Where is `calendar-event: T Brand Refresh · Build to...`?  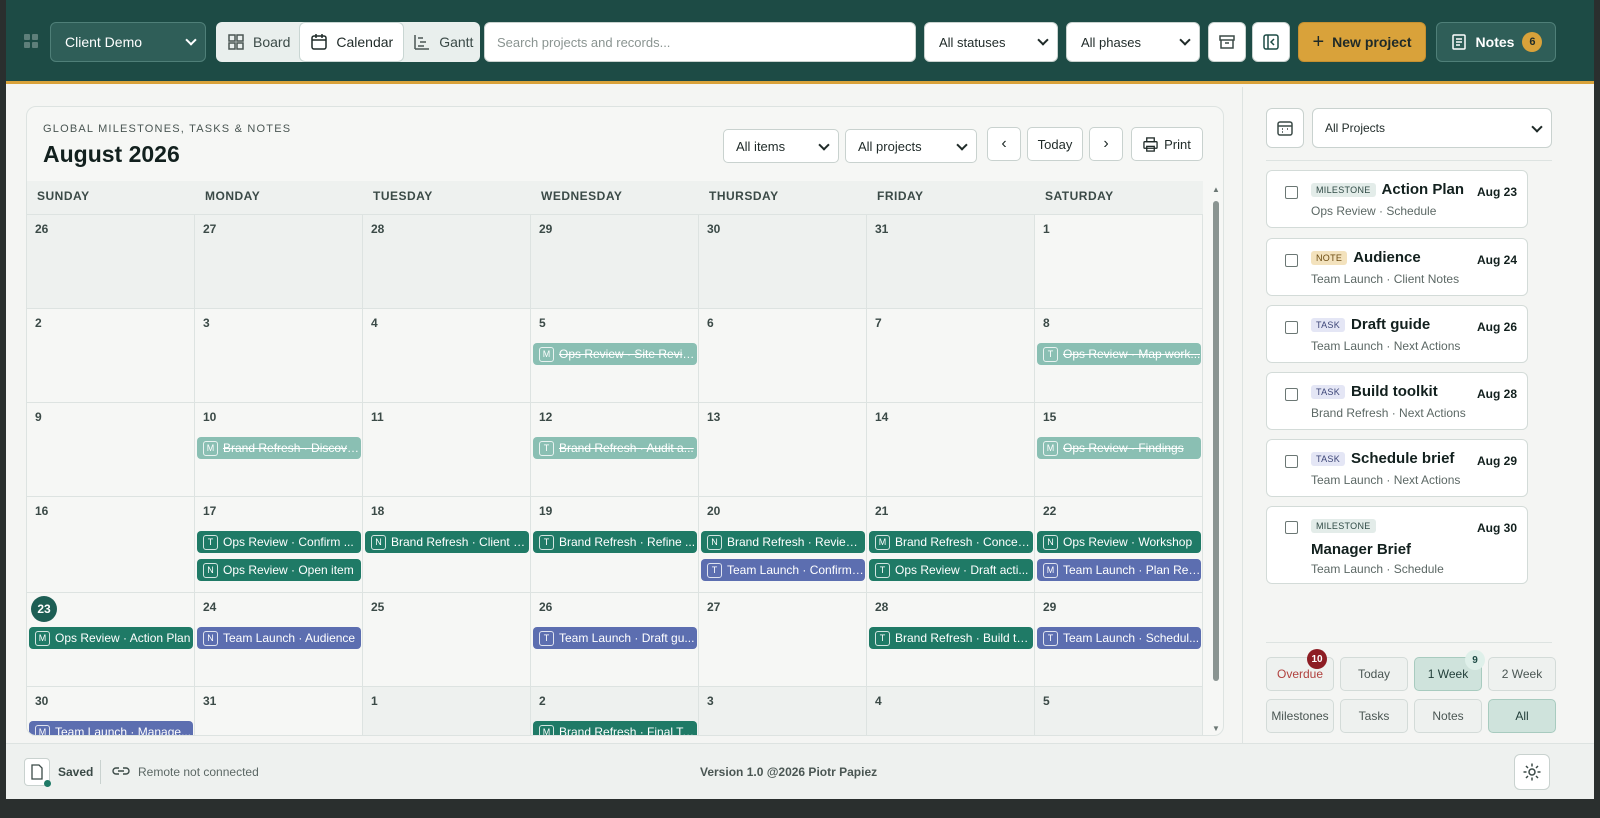
calendar-event: T Brand Refresh · Build to... is located at coordinates (951, 638).